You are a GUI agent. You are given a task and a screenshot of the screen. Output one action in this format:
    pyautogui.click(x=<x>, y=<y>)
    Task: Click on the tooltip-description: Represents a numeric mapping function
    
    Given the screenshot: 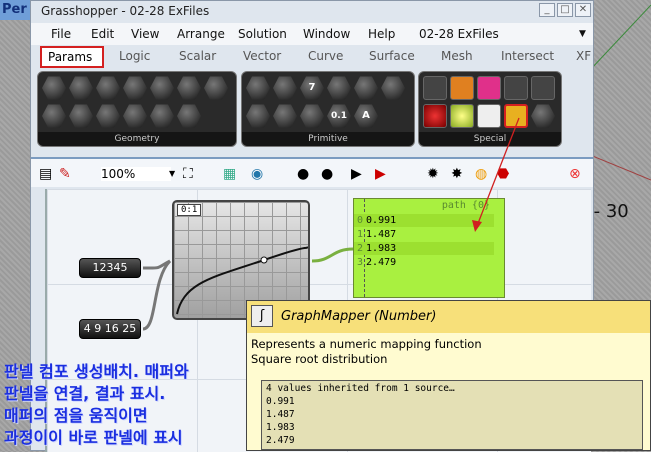 What is the action you would take?
    pyautogui.click(x=366, y=344)
    